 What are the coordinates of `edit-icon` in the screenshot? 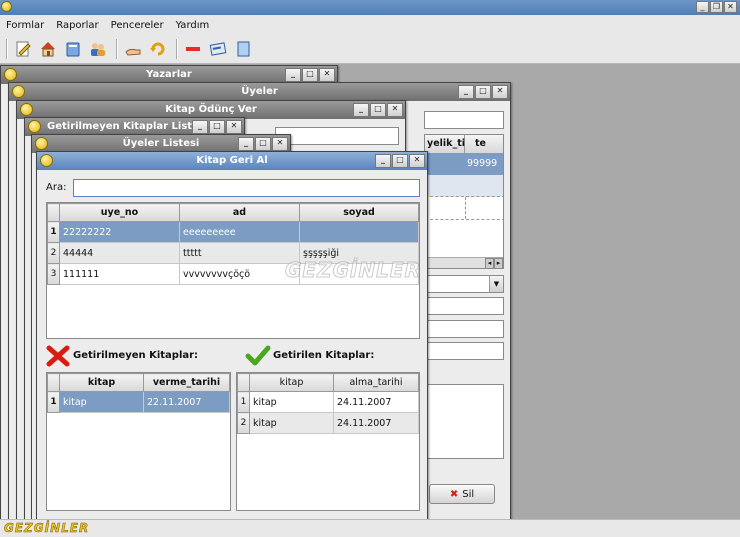 It's located at (23, 49).